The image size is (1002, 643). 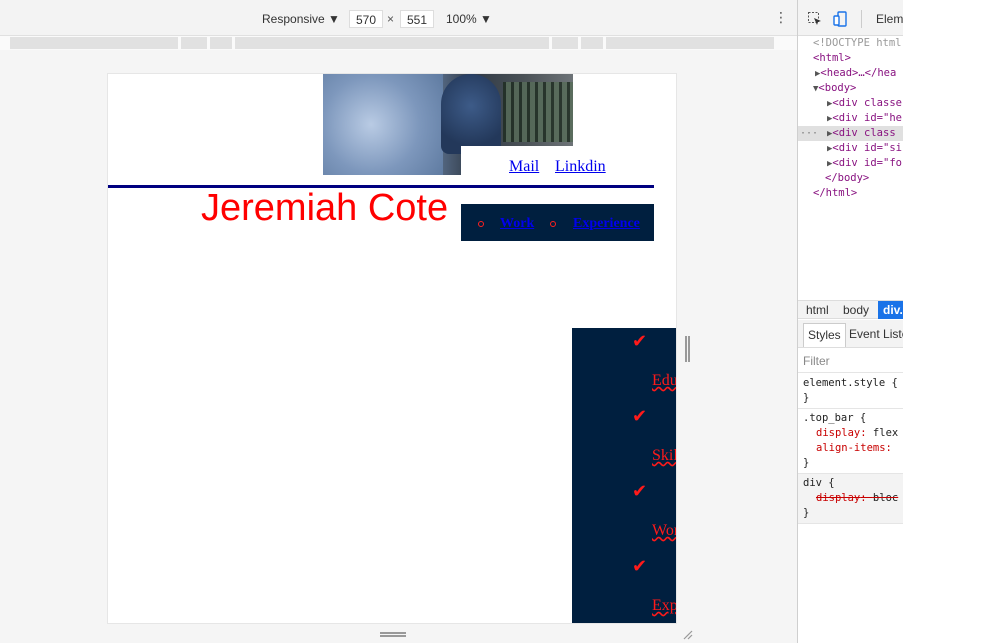 What do you see at coordinates (606, 224) in the screenshot?
I see `nav-experience-link: Experience` at bounding box center [606, 224].